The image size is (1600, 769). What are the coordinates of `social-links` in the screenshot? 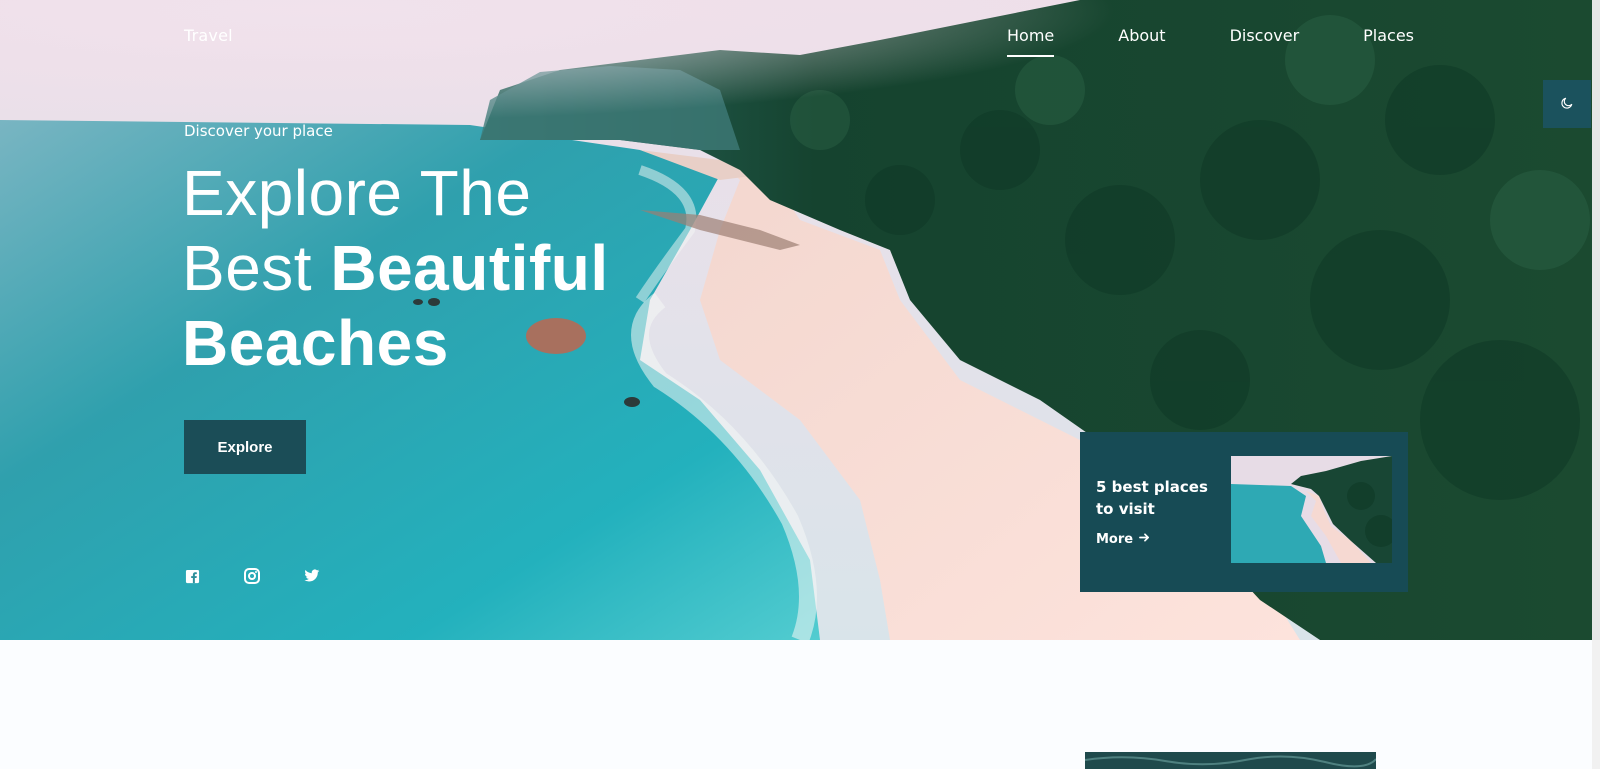 It's located at (252, 576).